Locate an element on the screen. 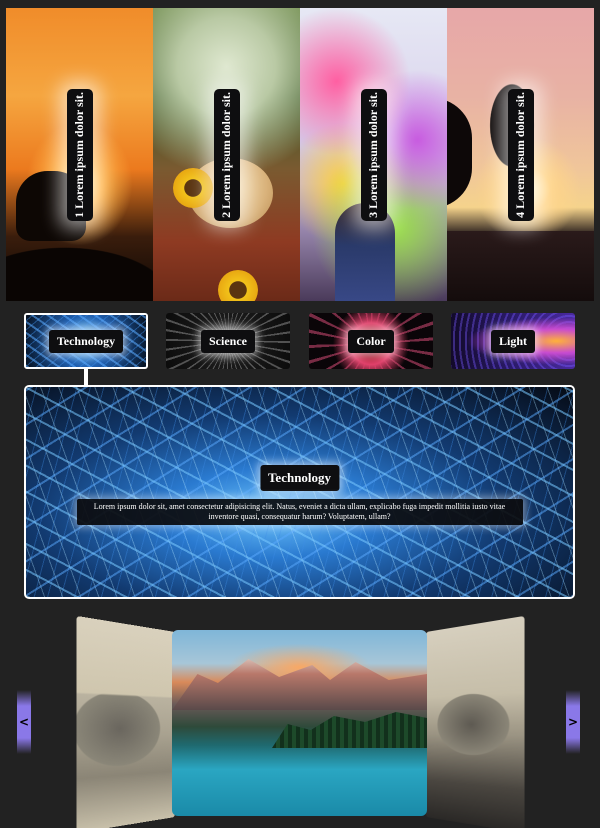 This screenshot has height=828, width=600. gallery-panel-3: 3 Lorem ipsum dolor sit. is located at coordinates (373, 154).